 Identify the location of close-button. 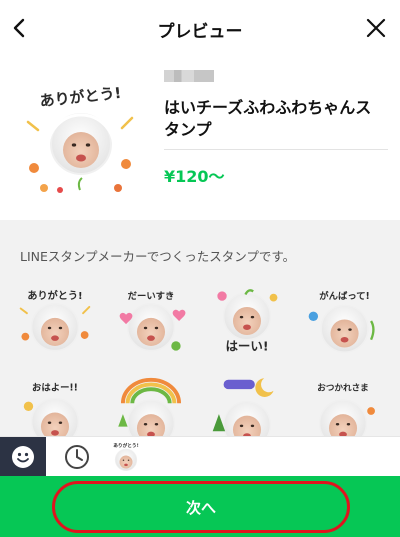
(376, 28).